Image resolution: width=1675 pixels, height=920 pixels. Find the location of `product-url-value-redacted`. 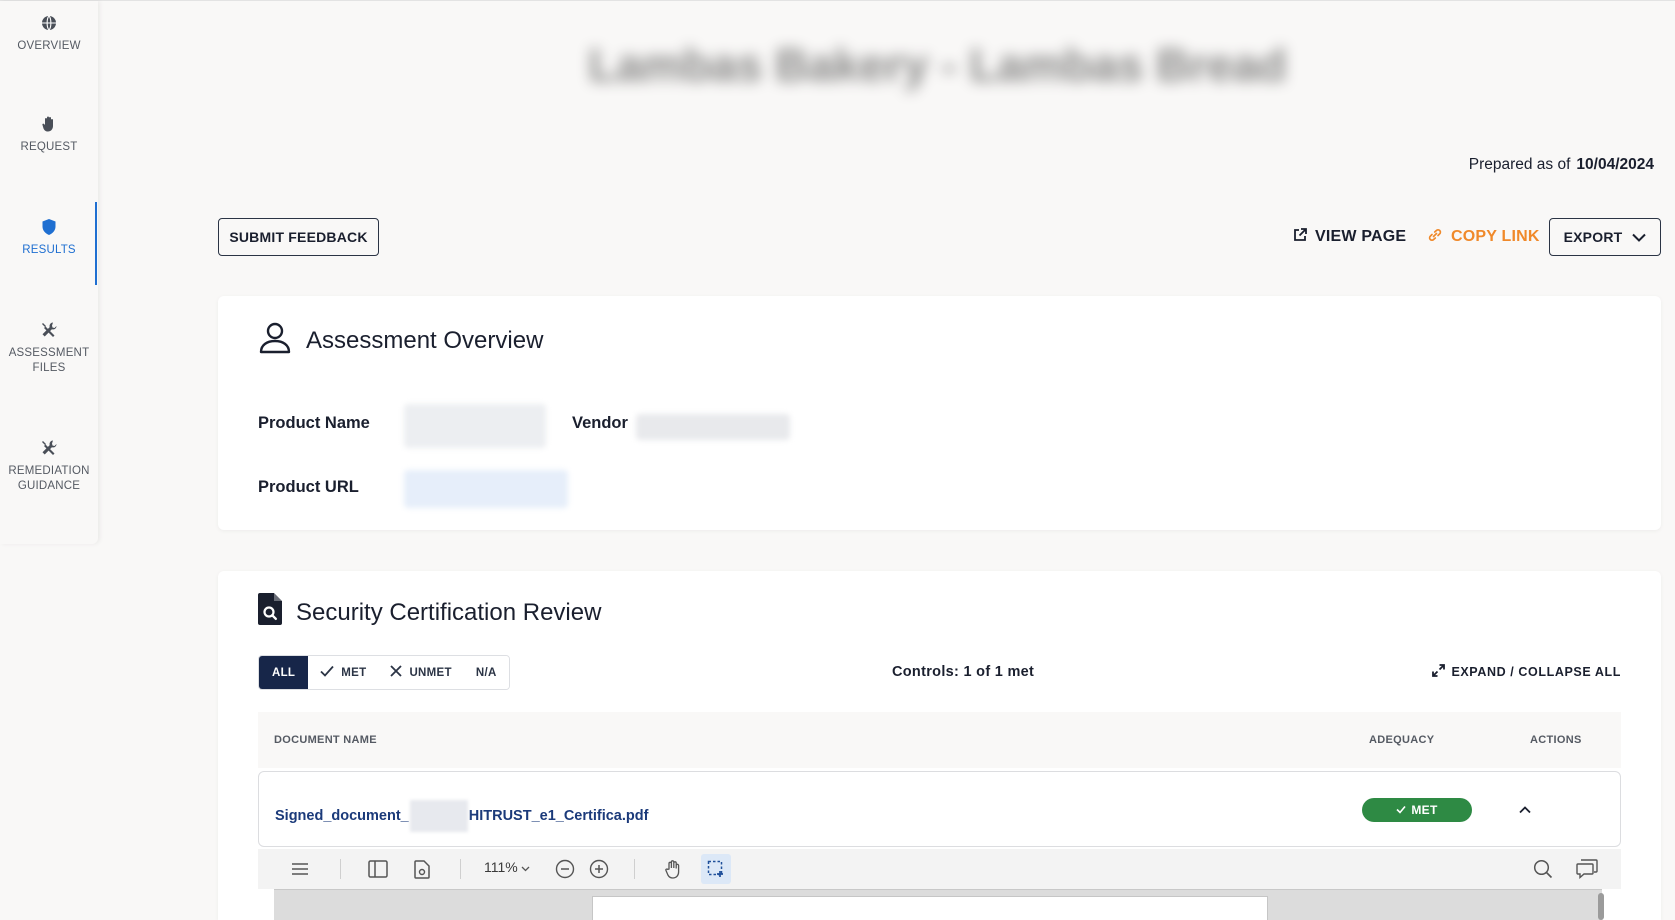

product-url-value-redacted is located at coordinates (486, 489).